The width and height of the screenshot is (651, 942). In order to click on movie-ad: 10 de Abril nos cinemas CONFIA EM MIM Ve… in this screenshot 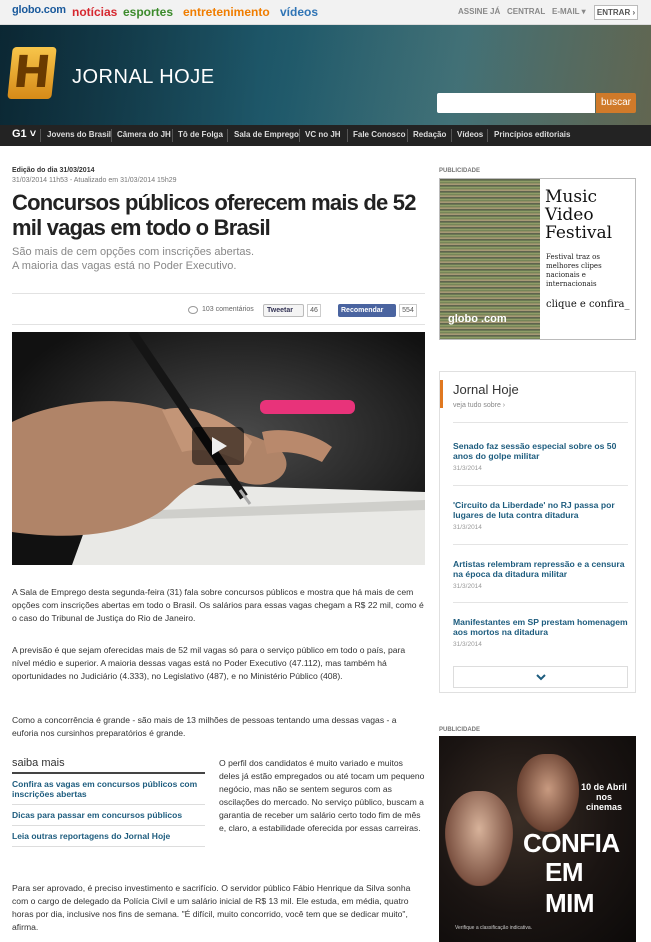, I will do `click(537, 839)`.